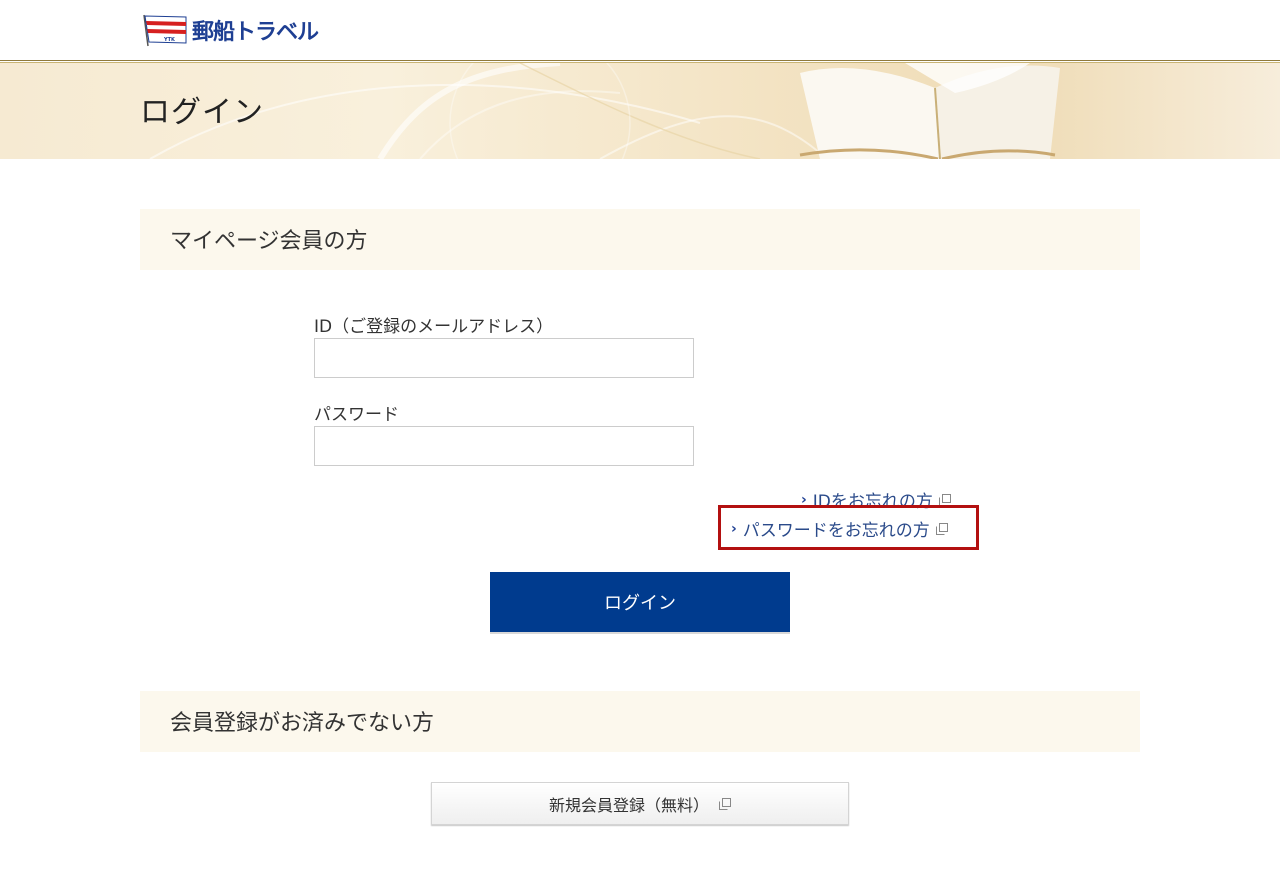  I want to click on page-banner: ログイン, so click(640, 111).